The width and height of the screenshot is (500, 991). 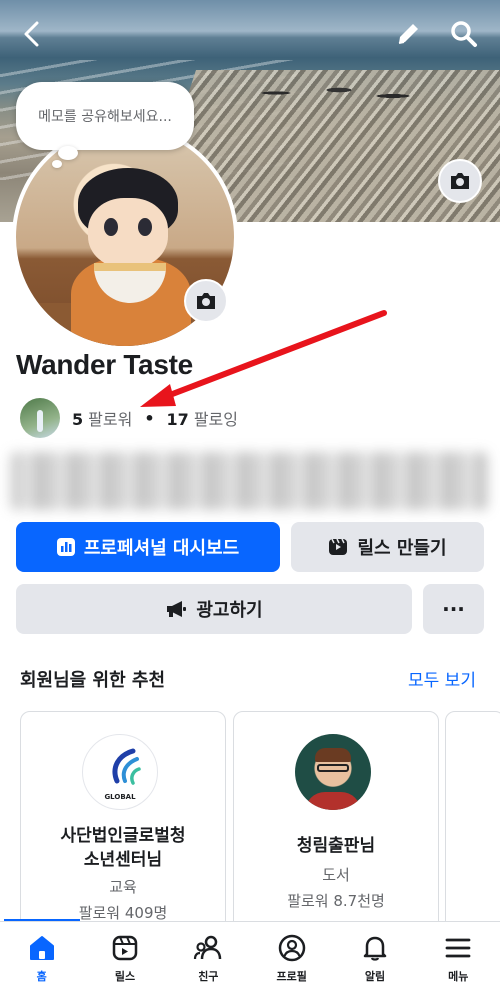 I want to click on nav-home: 홈, so click(x=41, y=956).